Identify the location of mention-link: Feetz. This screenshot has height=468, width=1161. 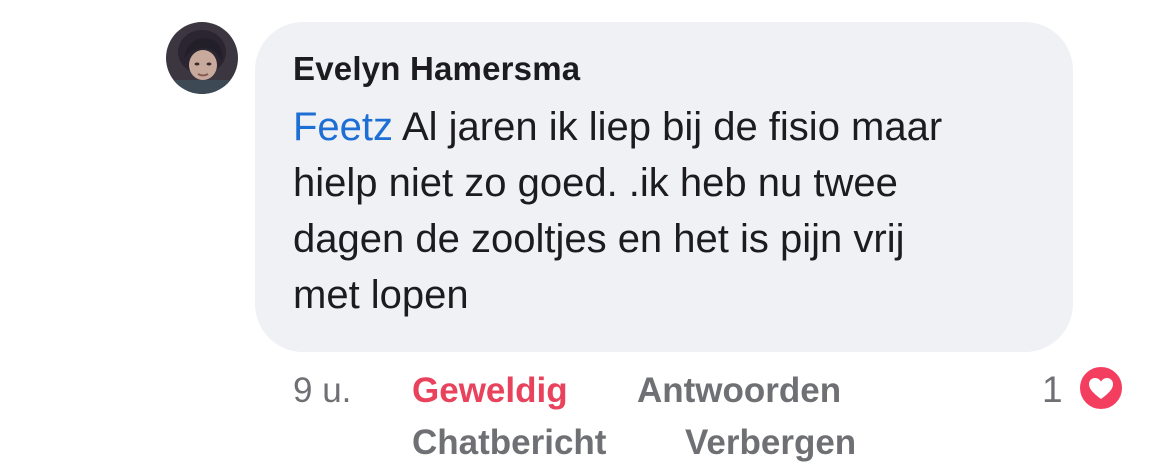
(343, 127).